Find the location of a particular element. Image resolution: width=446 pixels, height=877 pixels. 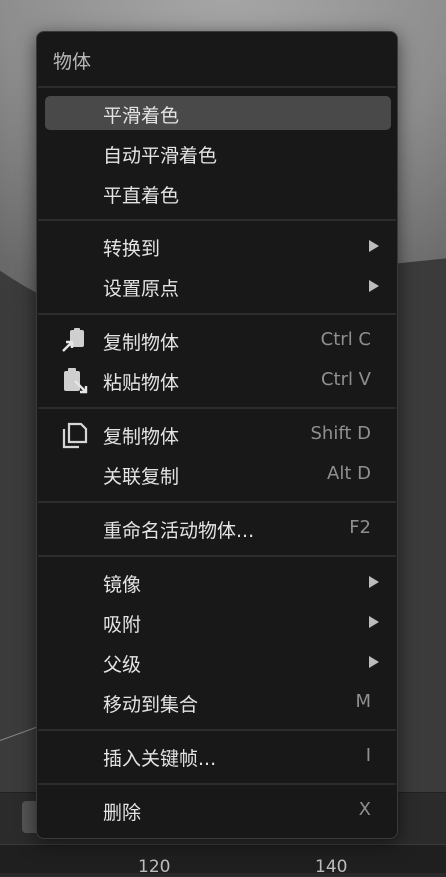

menu-item-label: 吸附 is located at coordinates (122, 625).